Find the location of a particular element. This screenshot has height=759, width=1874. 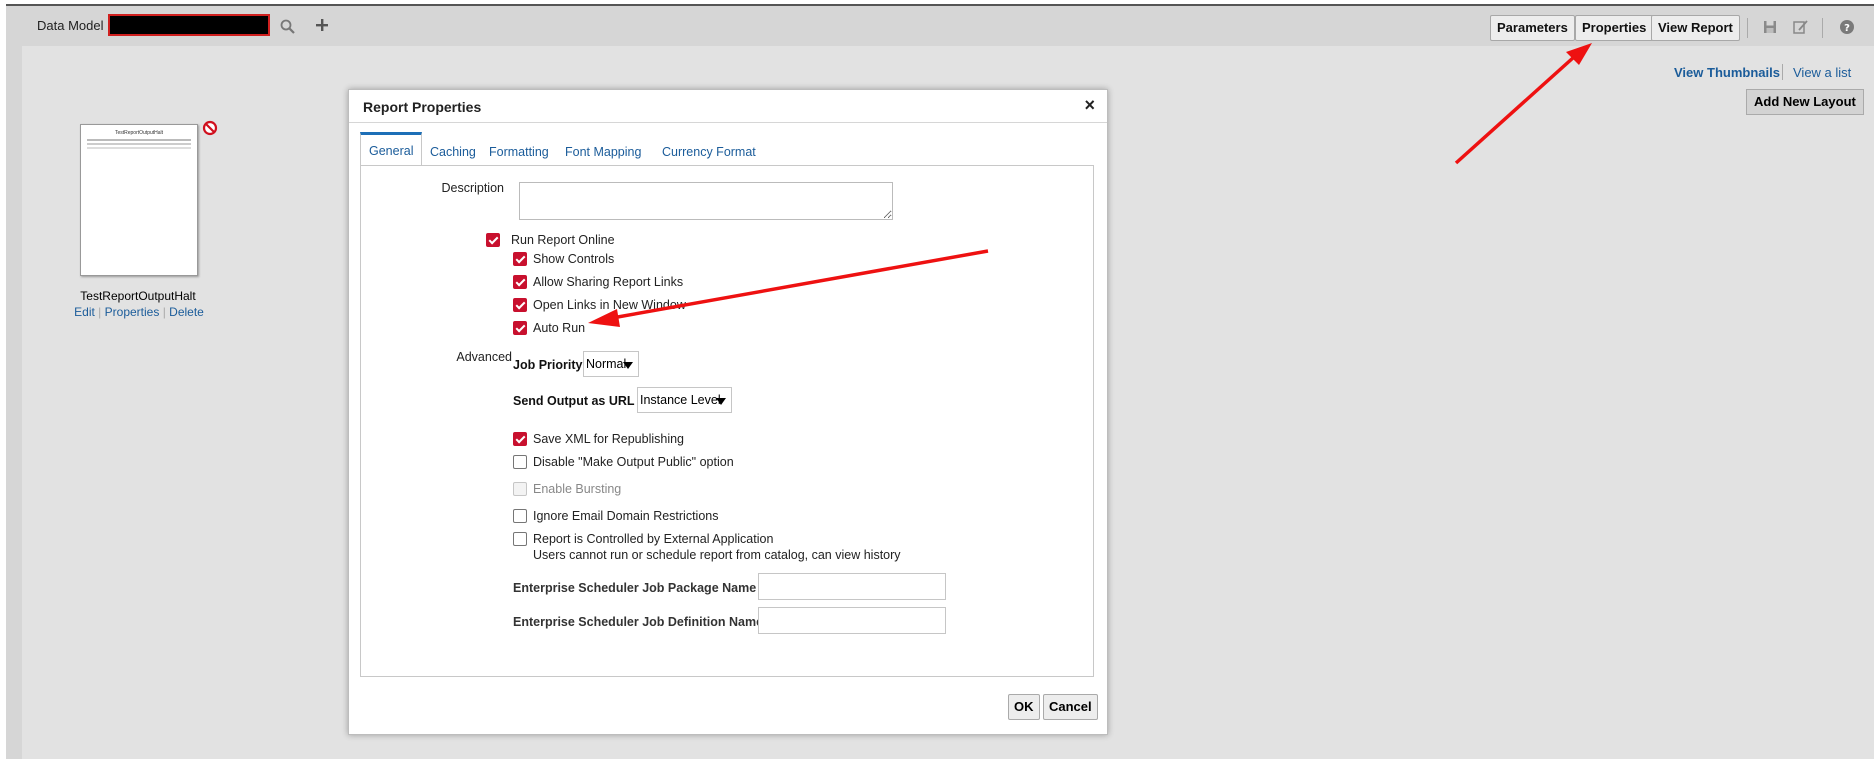

ignore-email-domain-checkbox is located at coordinates (520, 516).